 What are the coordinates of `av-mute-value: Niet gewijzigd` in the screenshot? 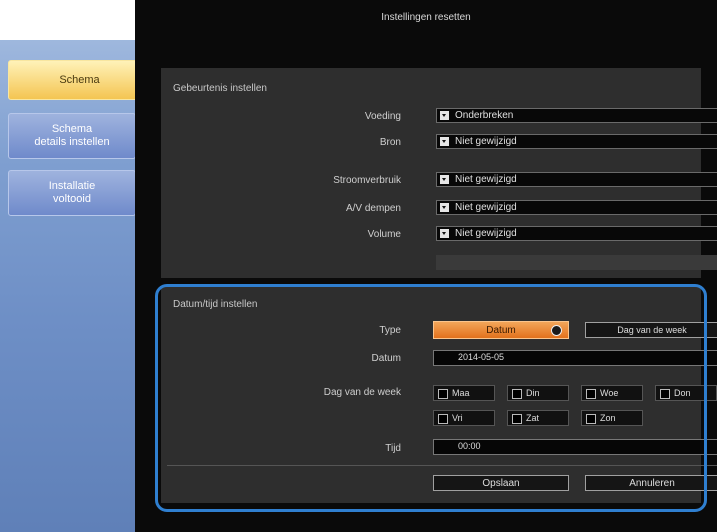 It's located at (486, 207).